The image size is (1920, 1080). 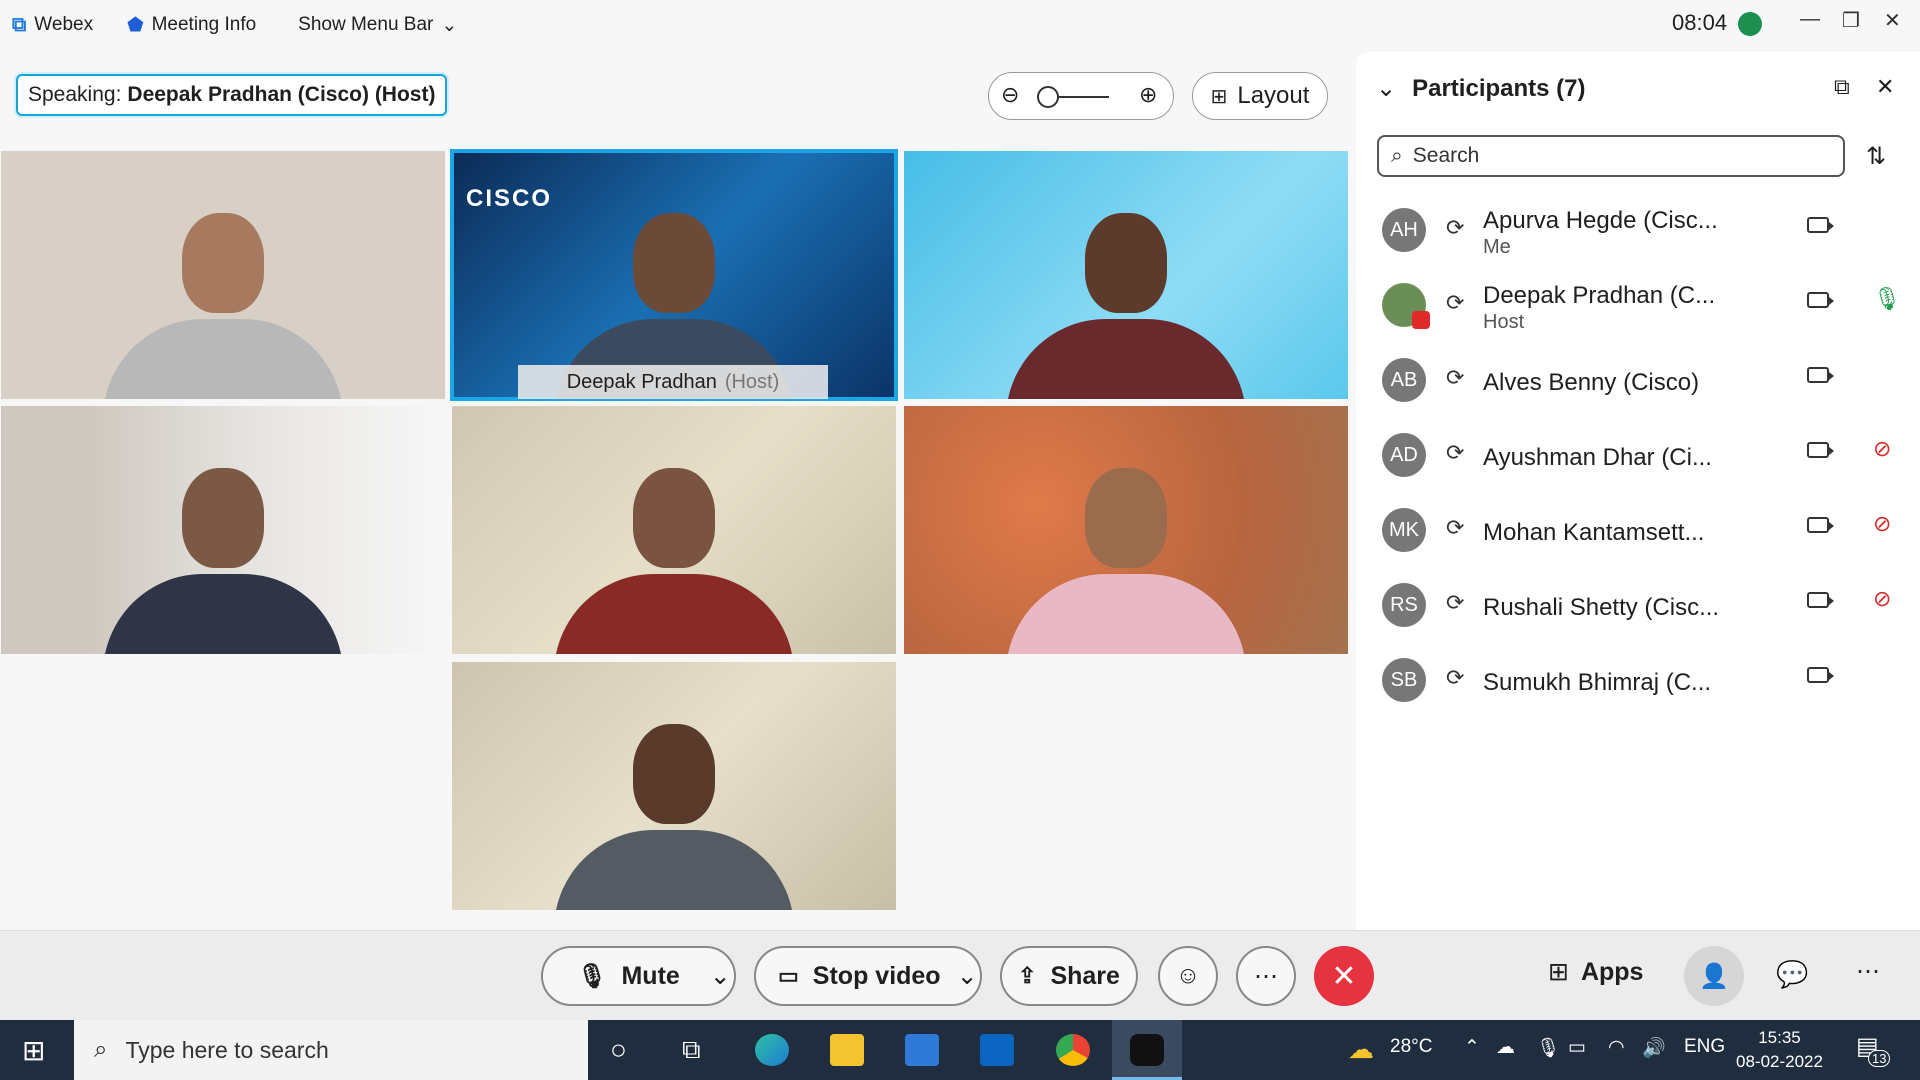 I want to click on close-panel-icon: ✕, so click(x=1885, y=87).